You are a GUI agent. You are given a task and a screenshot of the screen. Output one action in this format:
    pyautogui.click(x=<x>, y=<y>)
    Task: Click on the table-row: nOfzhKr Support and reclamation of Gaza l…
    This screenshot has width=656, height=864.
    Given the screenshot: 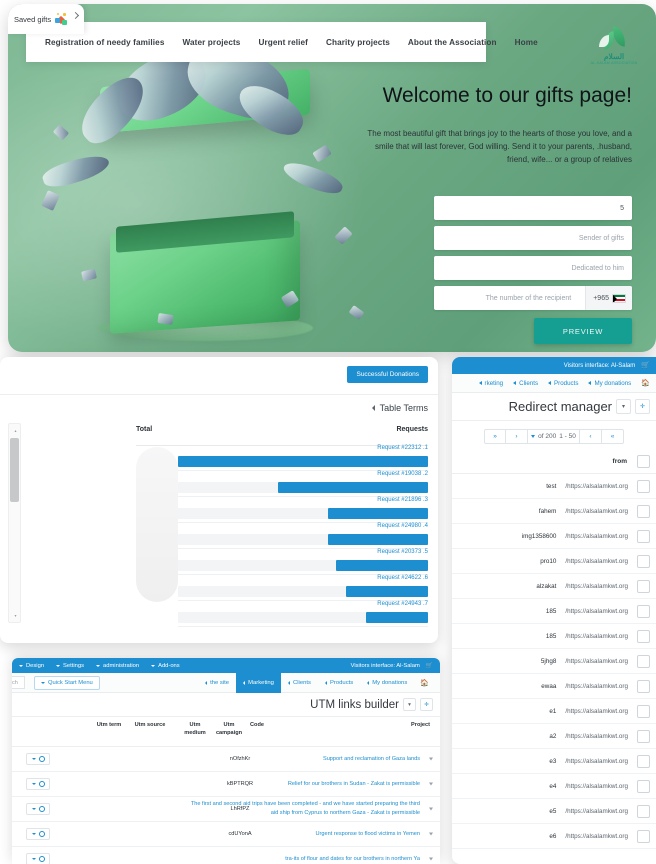 What is the action you would take?
    pyautogui.click(x=226, y=759)
    